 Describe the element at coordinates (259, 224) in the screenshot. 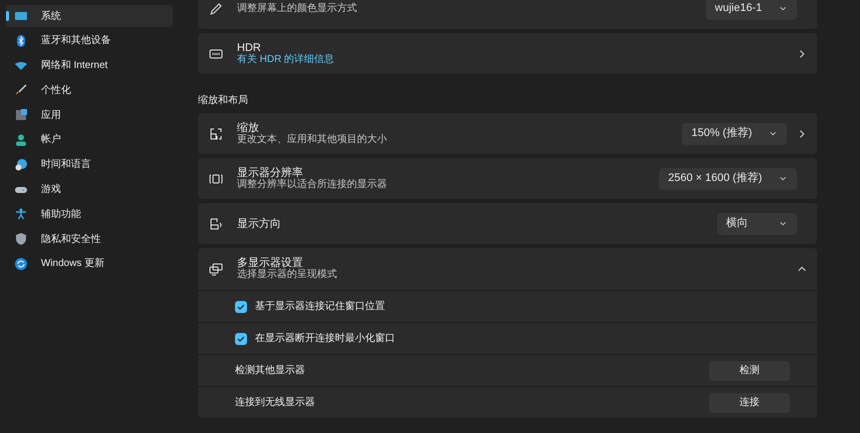

I see `setting-title: 显示方向` at that location.